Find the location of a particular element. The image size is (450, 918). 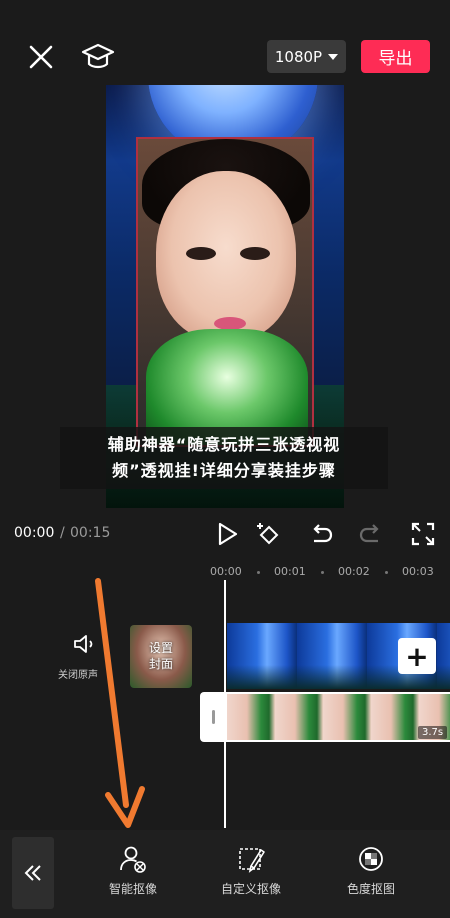

play-icon is located at coordinates (227, 534).